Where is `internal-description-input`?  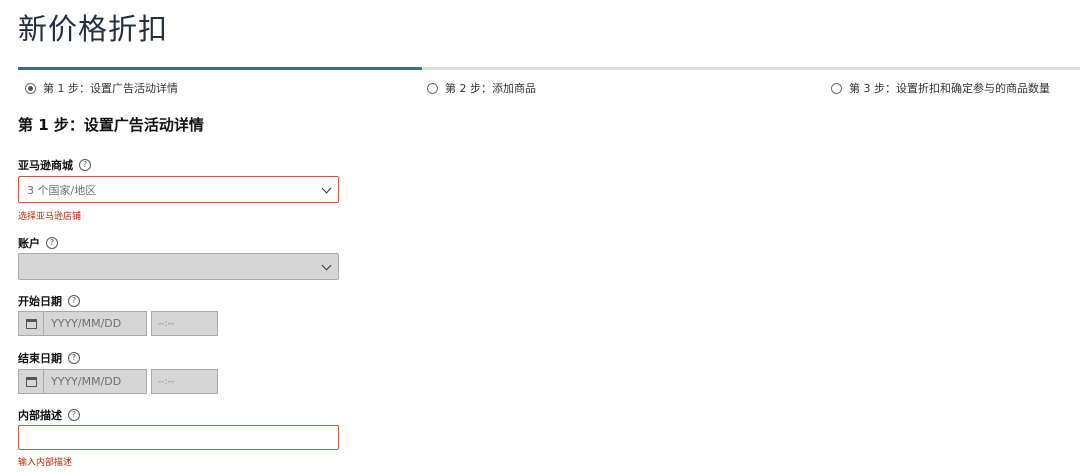
internal-description-input is located at coordinates (178, 437).